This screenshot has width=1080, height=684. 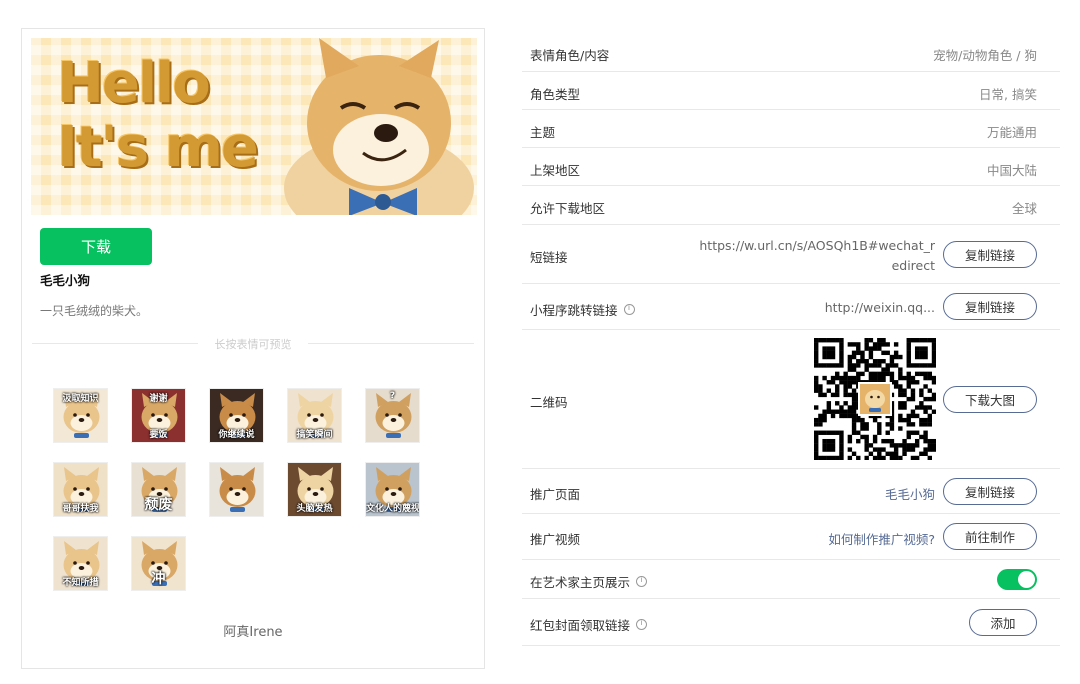 I want to click on copy-promo-page-button: 复制链接, so click(x=990, y=491).